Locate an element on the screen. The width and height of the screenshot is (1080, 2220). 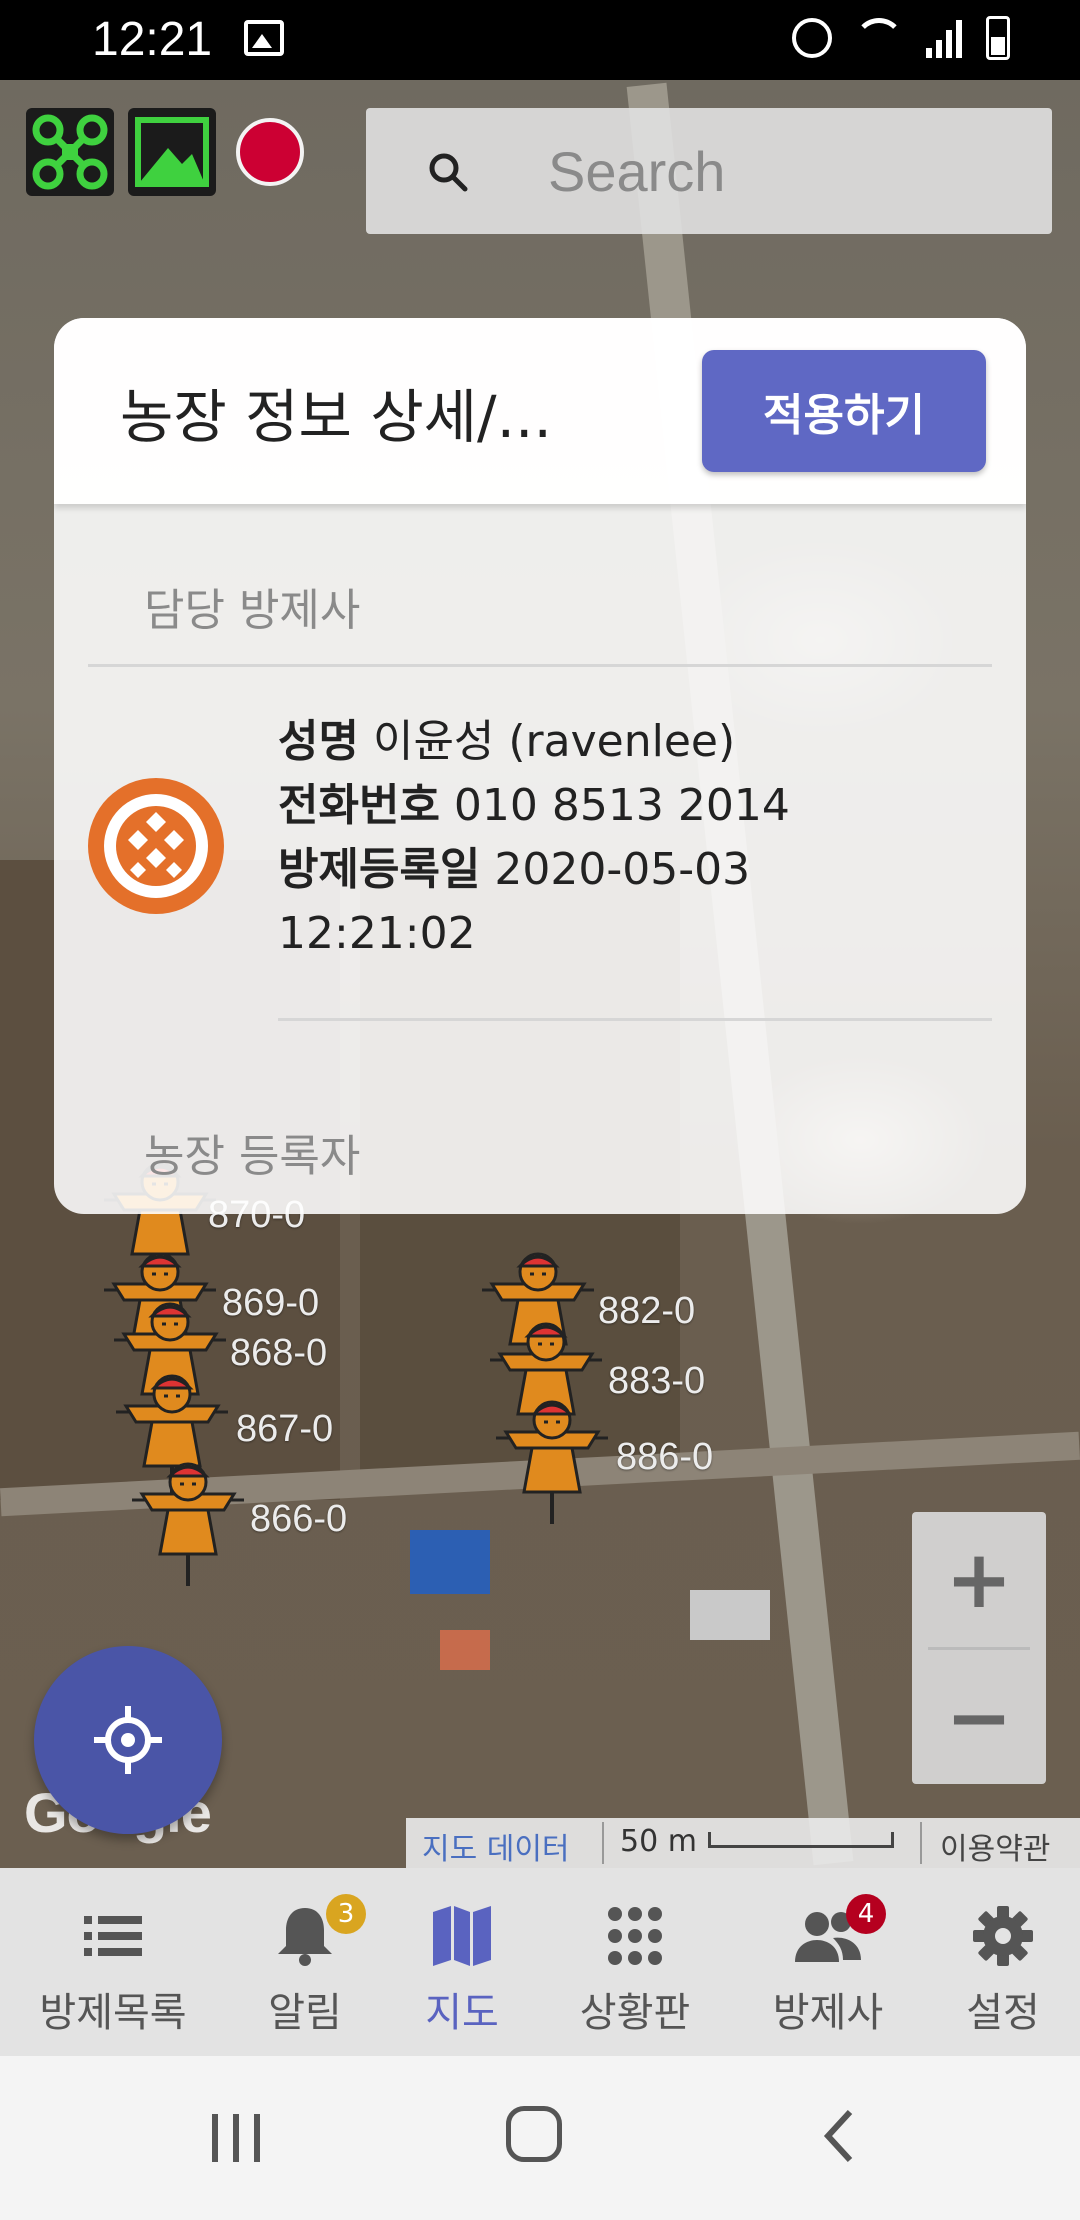
marker-label: 883-0 is located at coordinates (657, 1381).